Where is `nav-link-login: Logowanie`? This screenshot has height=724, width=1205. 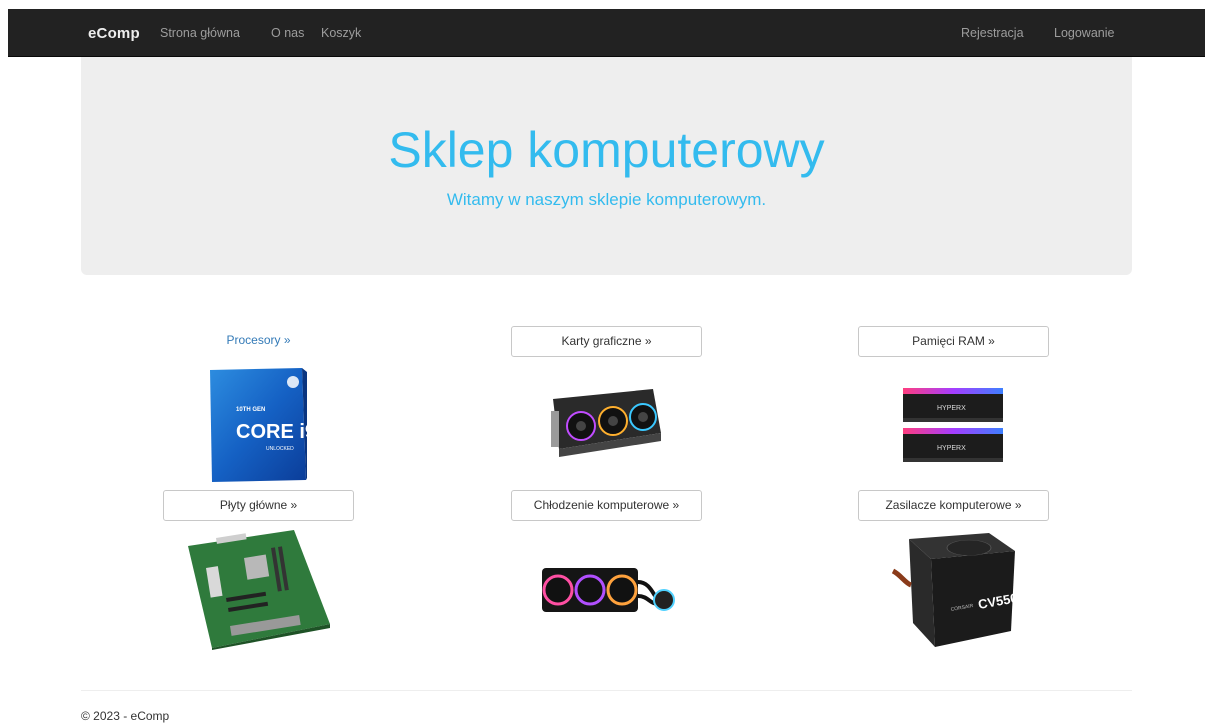 nav-link-login: Logowanie is located at coordinates (1084, 33).